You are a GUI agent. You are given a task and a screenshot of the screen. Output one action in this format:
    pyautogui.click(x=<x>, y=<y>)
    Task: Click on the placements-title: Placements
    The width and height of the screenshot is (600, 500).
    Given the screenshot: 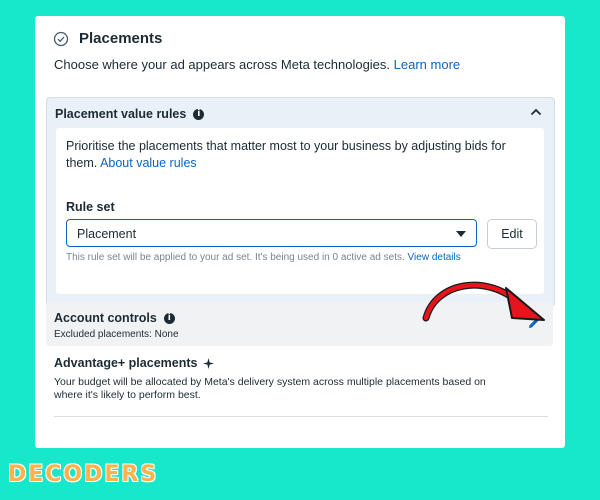 What is the action you would take?
    pyautogui.click(x=121, y=38)
    